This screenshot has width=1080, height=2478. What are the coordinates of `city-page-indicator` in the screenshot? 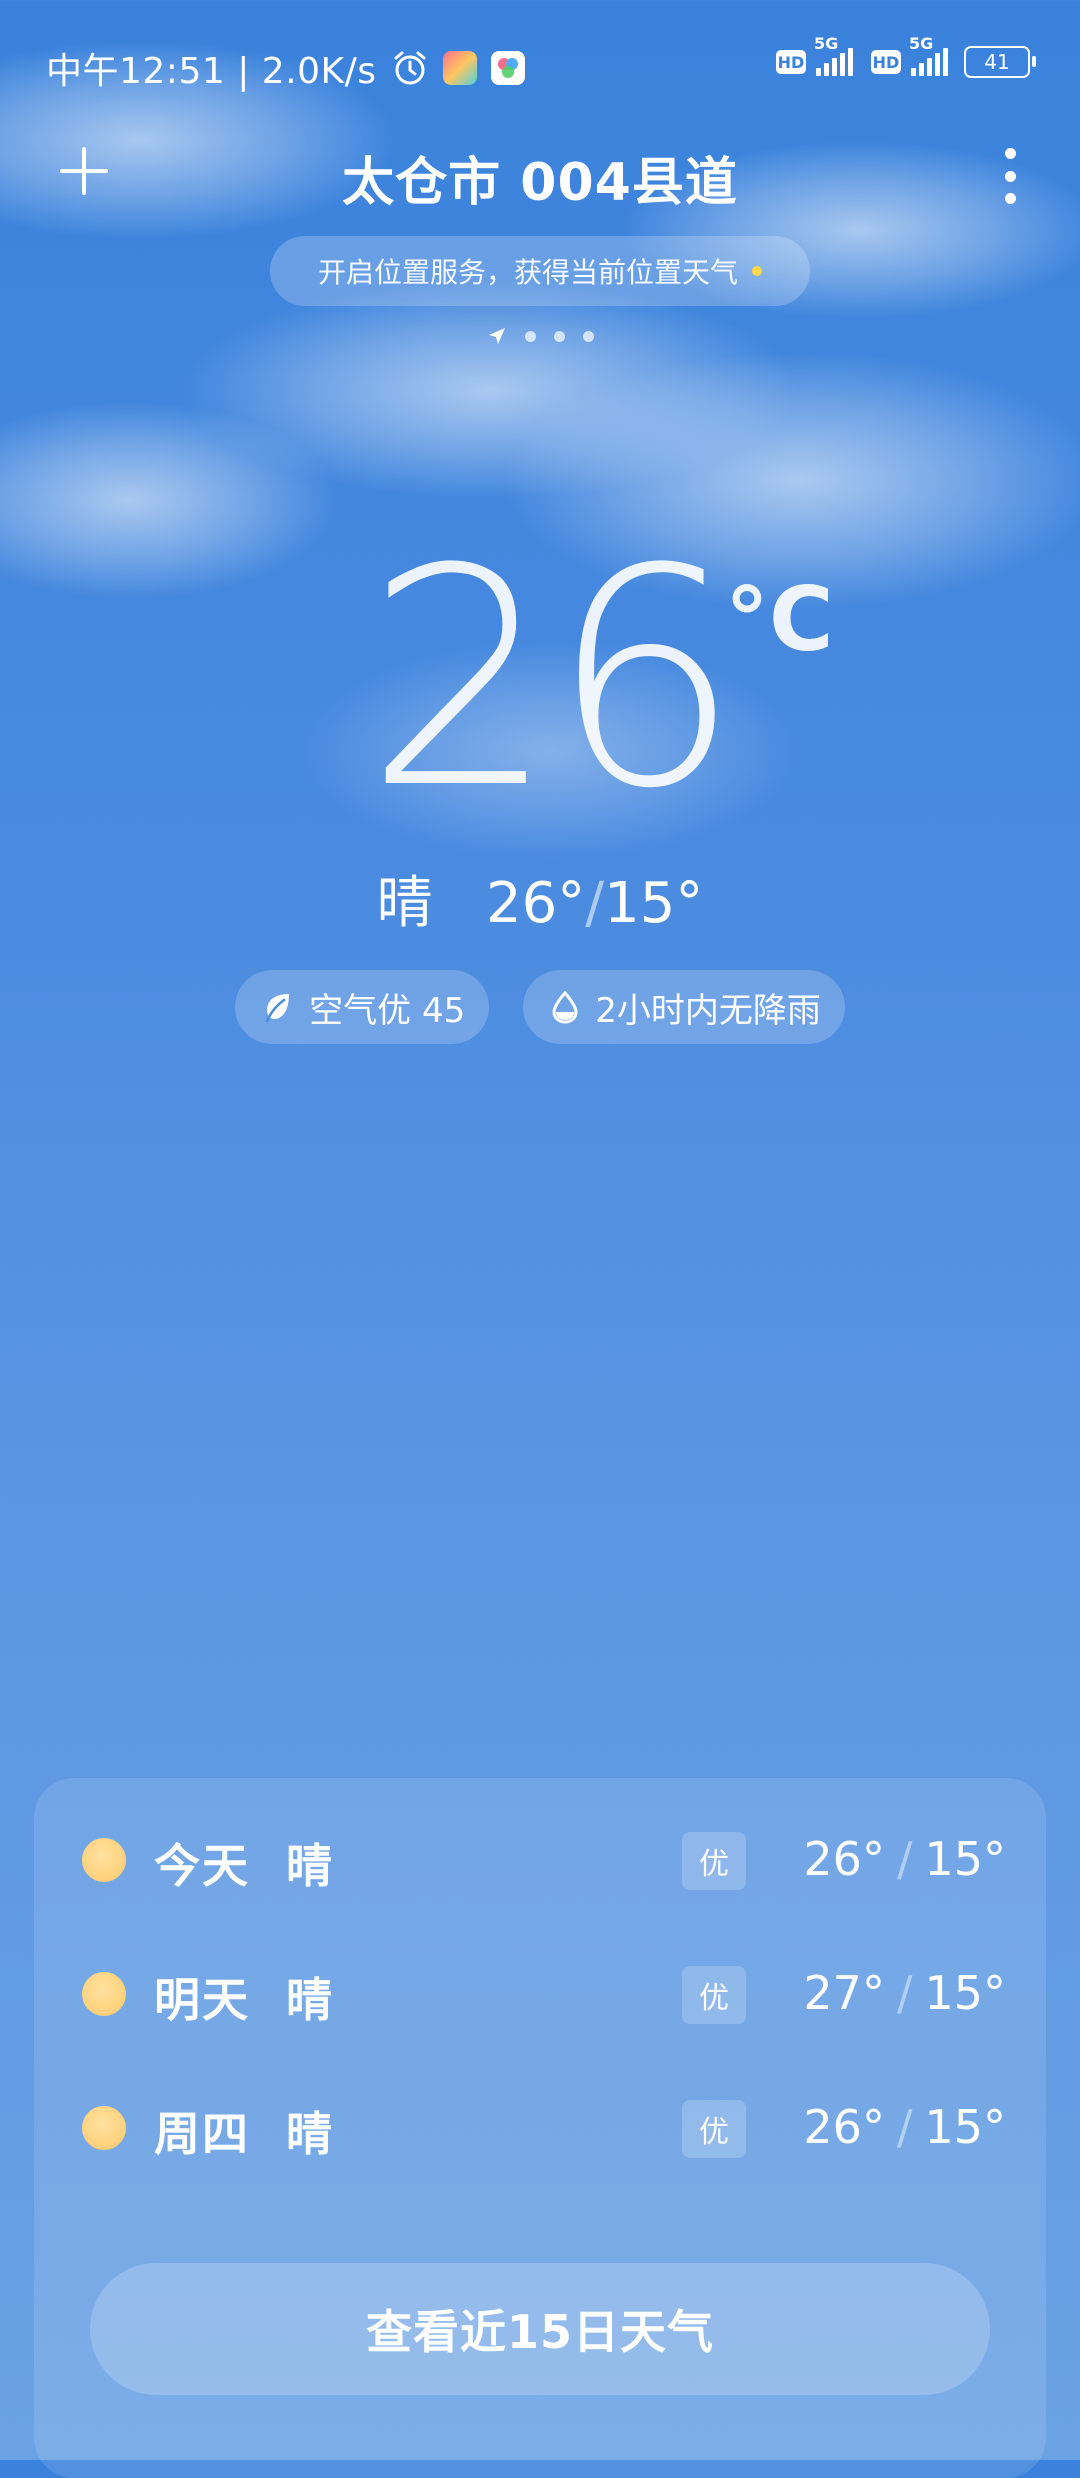 It's located at (540, 336).